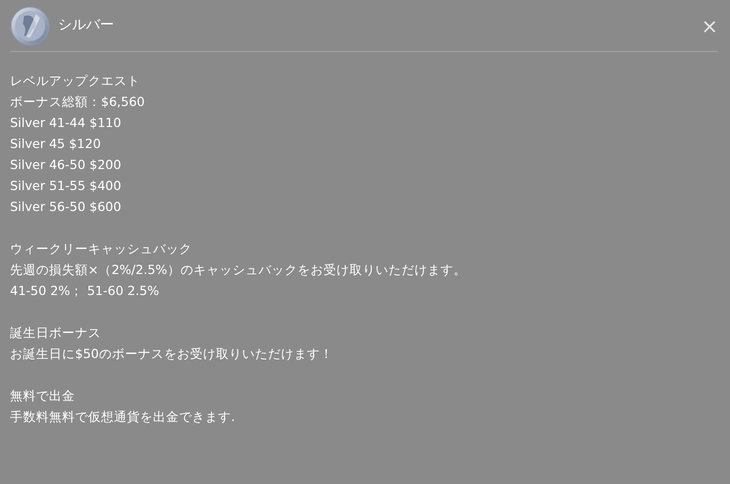  What do you see at coordinates (30, 26) in the screenshot?
I see `coin-icon` at bounding box center [30, 26].